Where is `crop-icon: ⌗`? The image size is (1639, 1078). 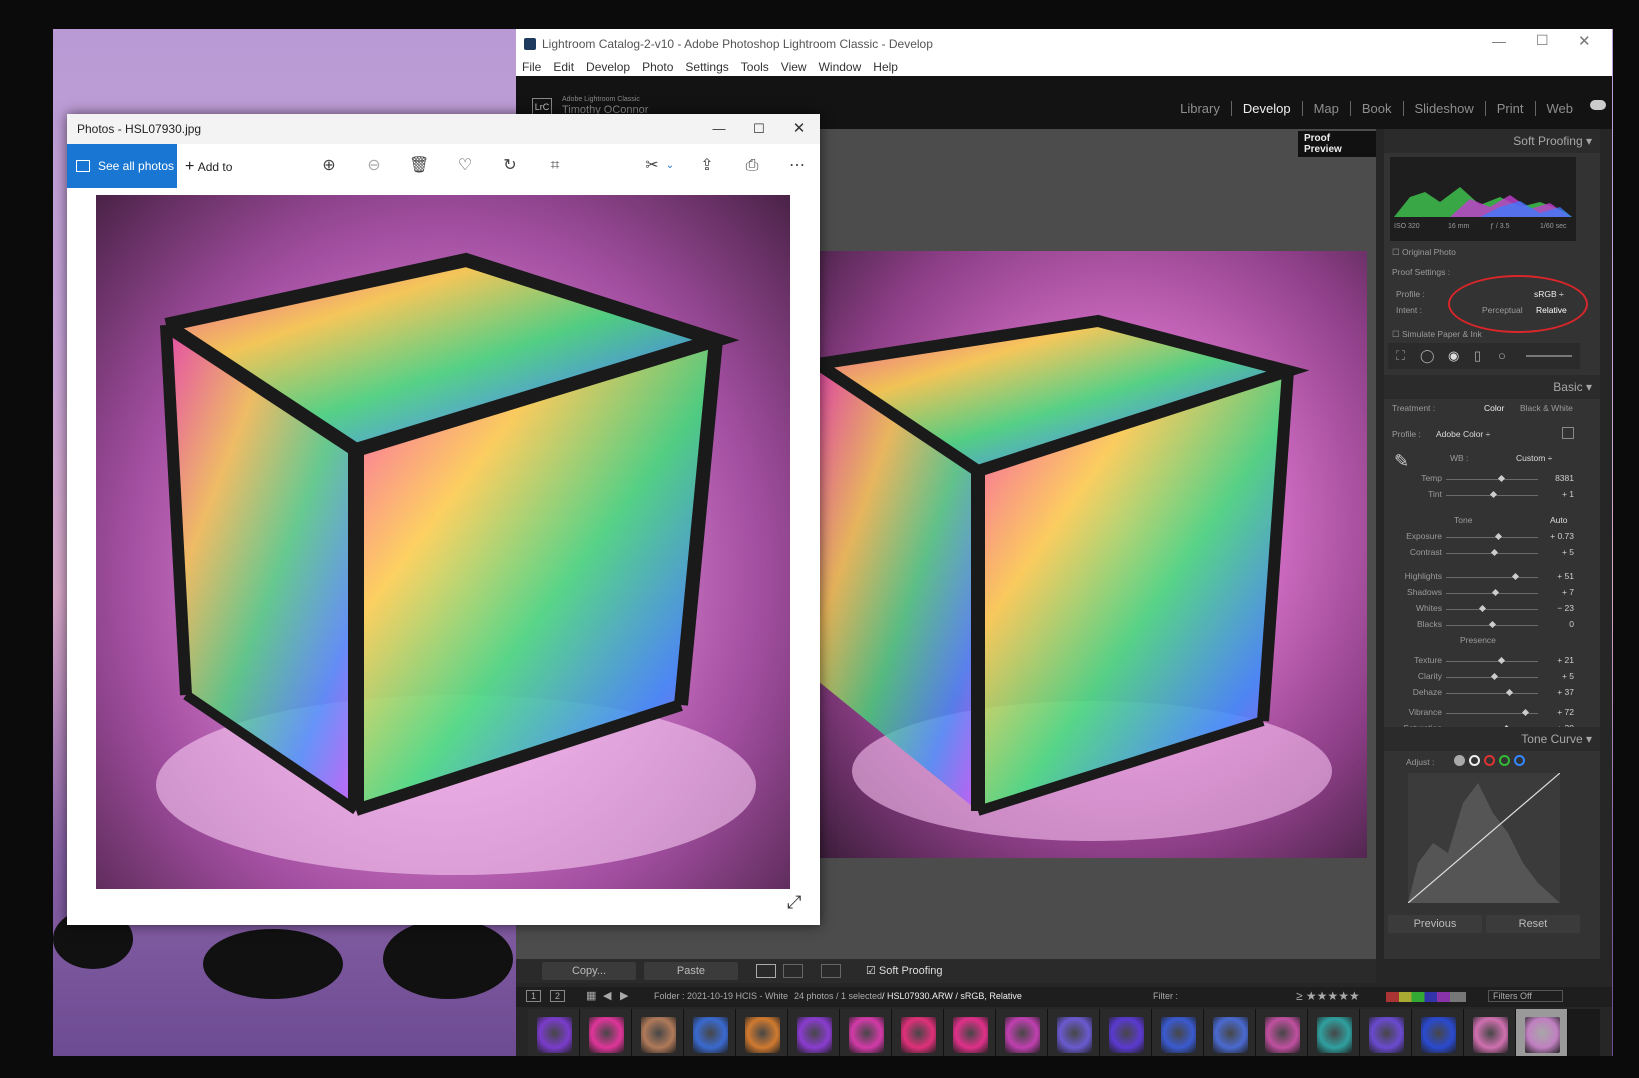 crop-icon: ⌗ is located at coordinates (555, 166).